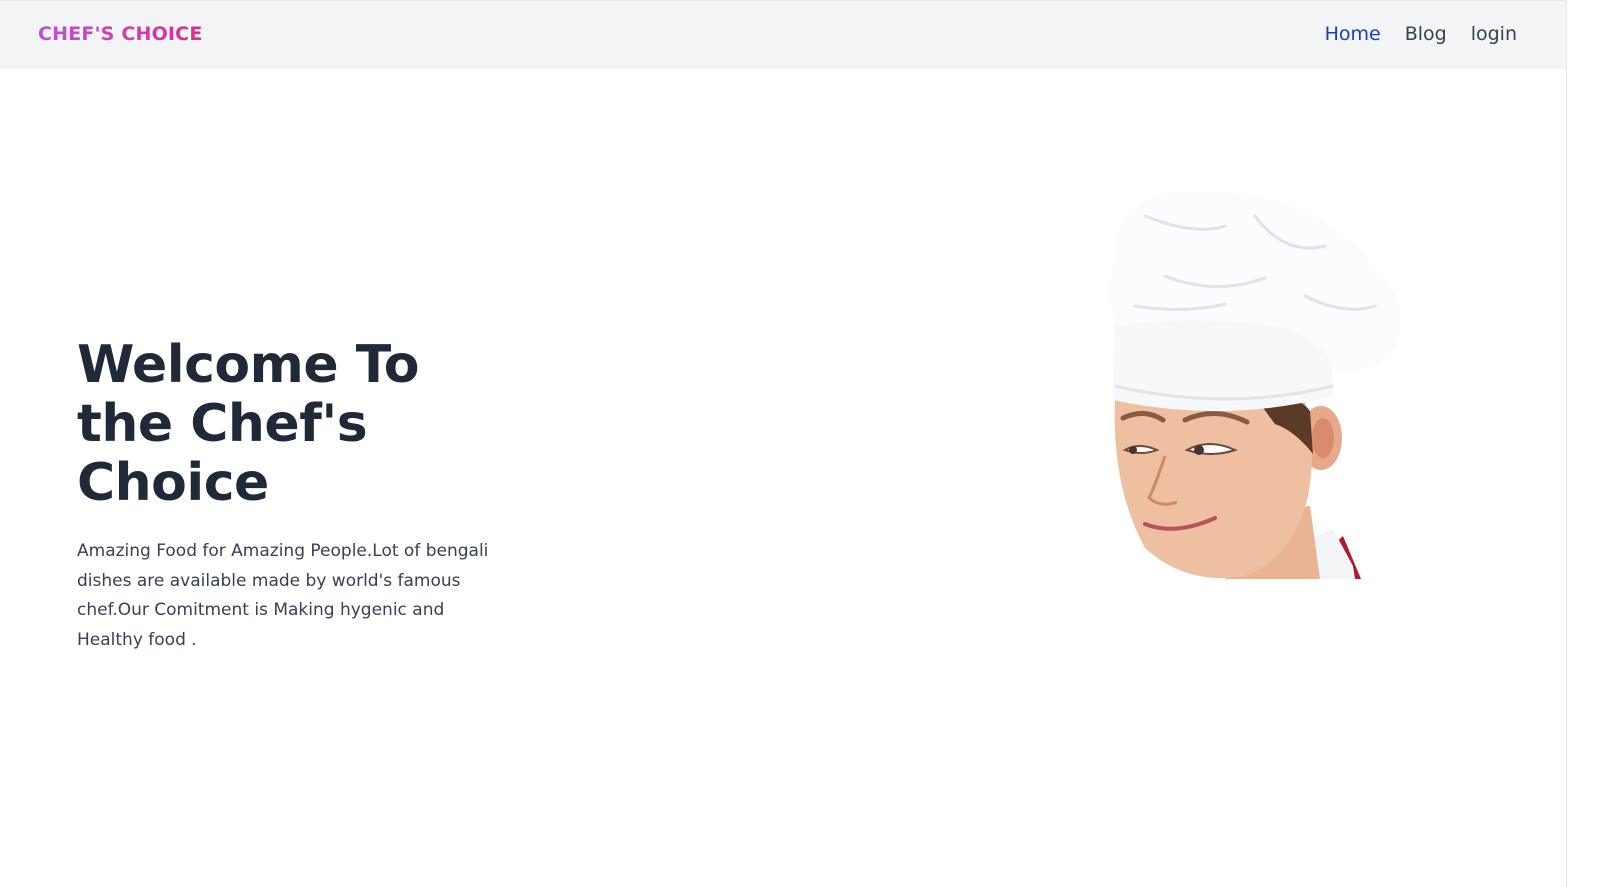 The height and width of the screenshot is (887, 1599). Describe the element at coordinates (1353, 34) in the screenshot. I see `nav-link-home: Home` at that location.